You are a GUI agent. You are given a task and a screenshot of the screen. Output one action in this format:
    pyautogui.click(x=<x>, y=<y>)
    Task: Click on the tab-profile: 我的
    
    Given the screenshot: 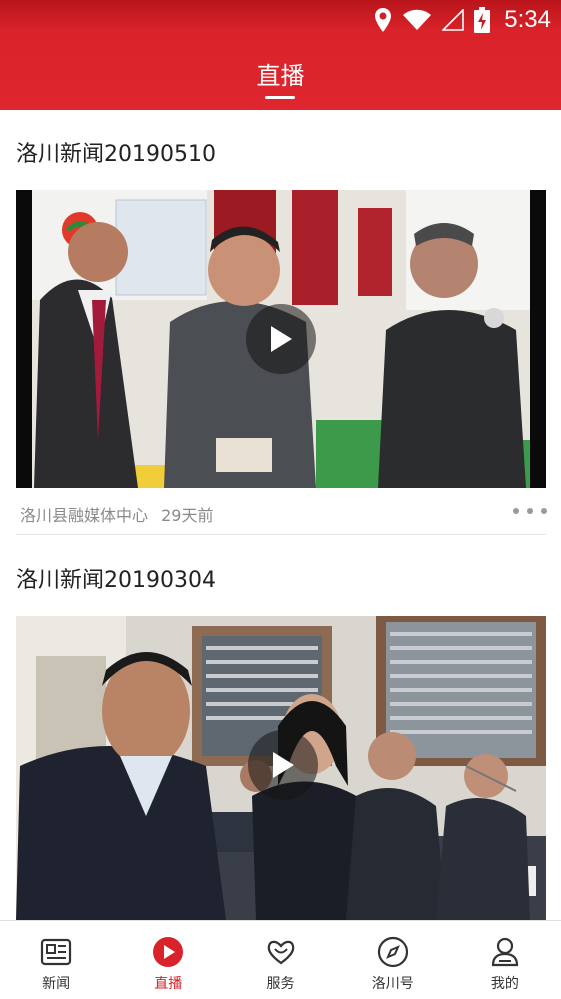 What is the action you would take?
    pyautogui.click(x=505, y=960)
    